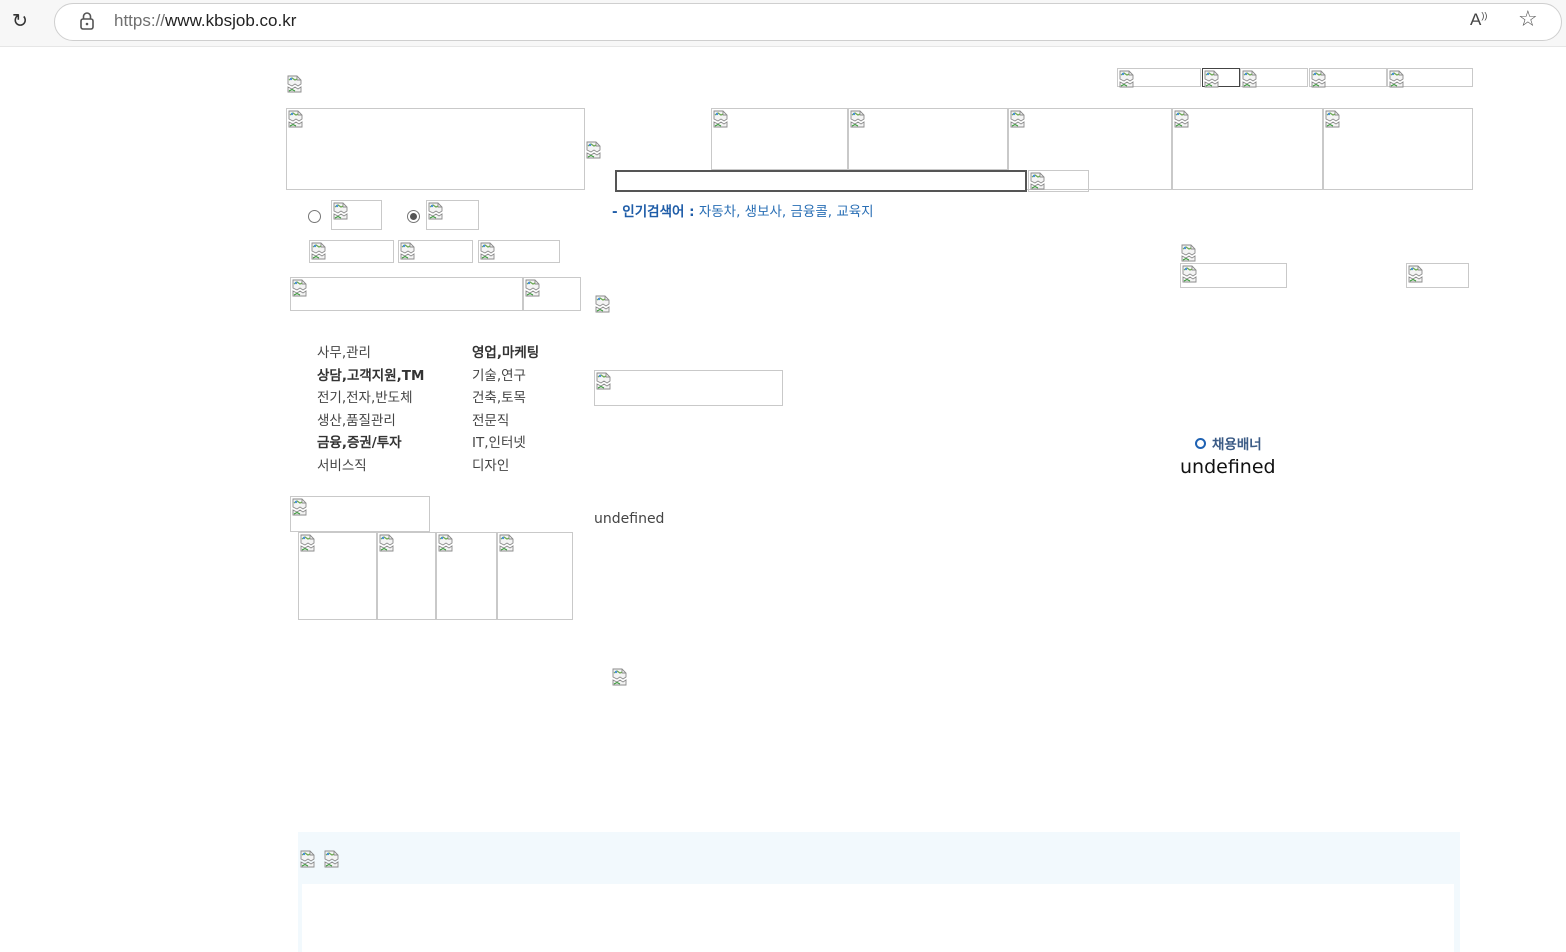 This screenshot has height=952, width=1566. I want to click on recruit-banner-label: 채용배너, so click(1237, 445).